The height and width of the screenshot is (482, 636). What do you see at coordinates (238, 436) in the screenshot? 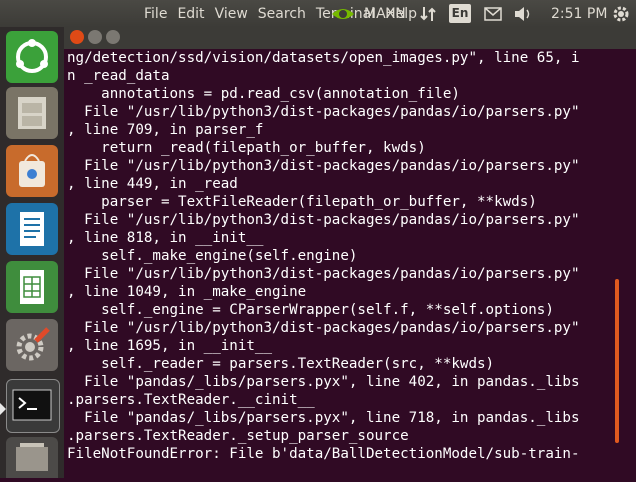
I see `terminal-line: .parsers.TextReader._setup_parser_source` at bounding box center [238, 436].